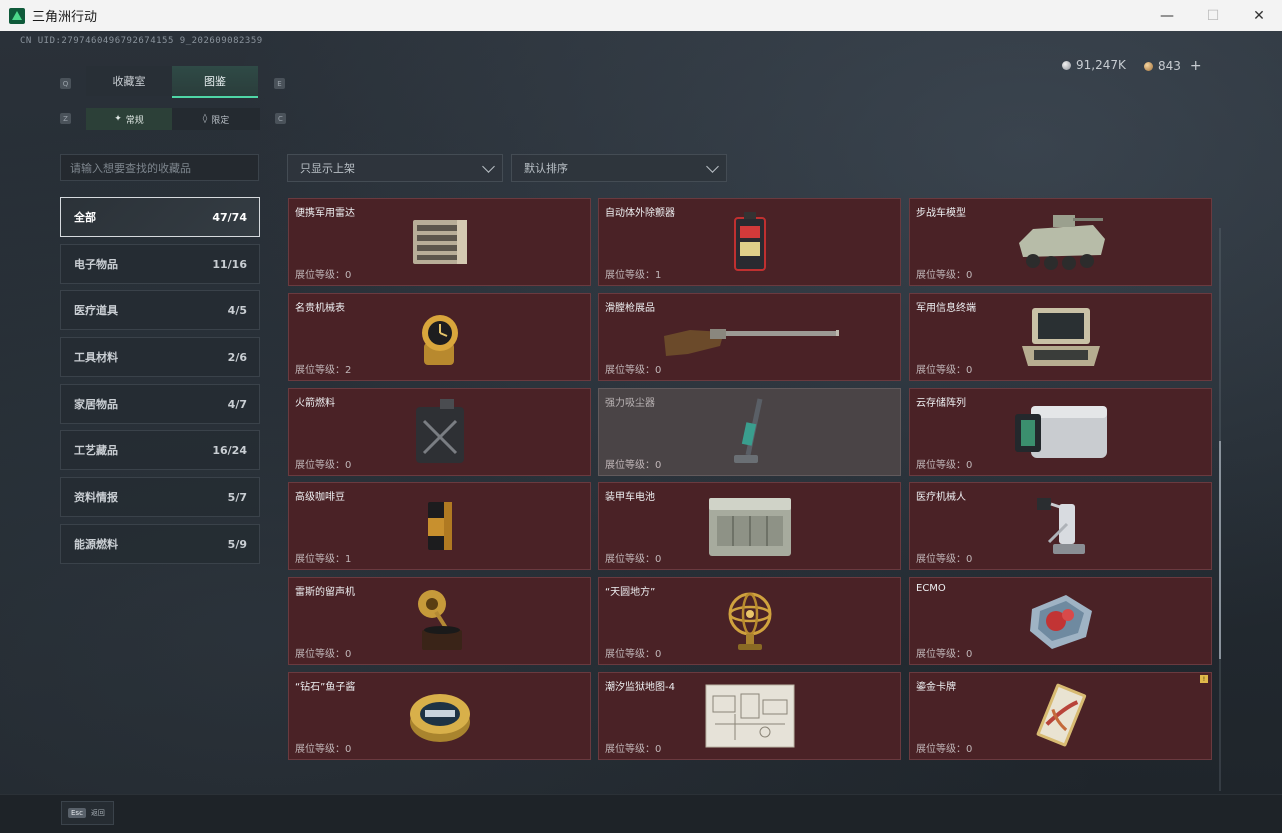 The image size is (1282, 833). I want to click on item-name: 军用信息终端, so click(946, 308).